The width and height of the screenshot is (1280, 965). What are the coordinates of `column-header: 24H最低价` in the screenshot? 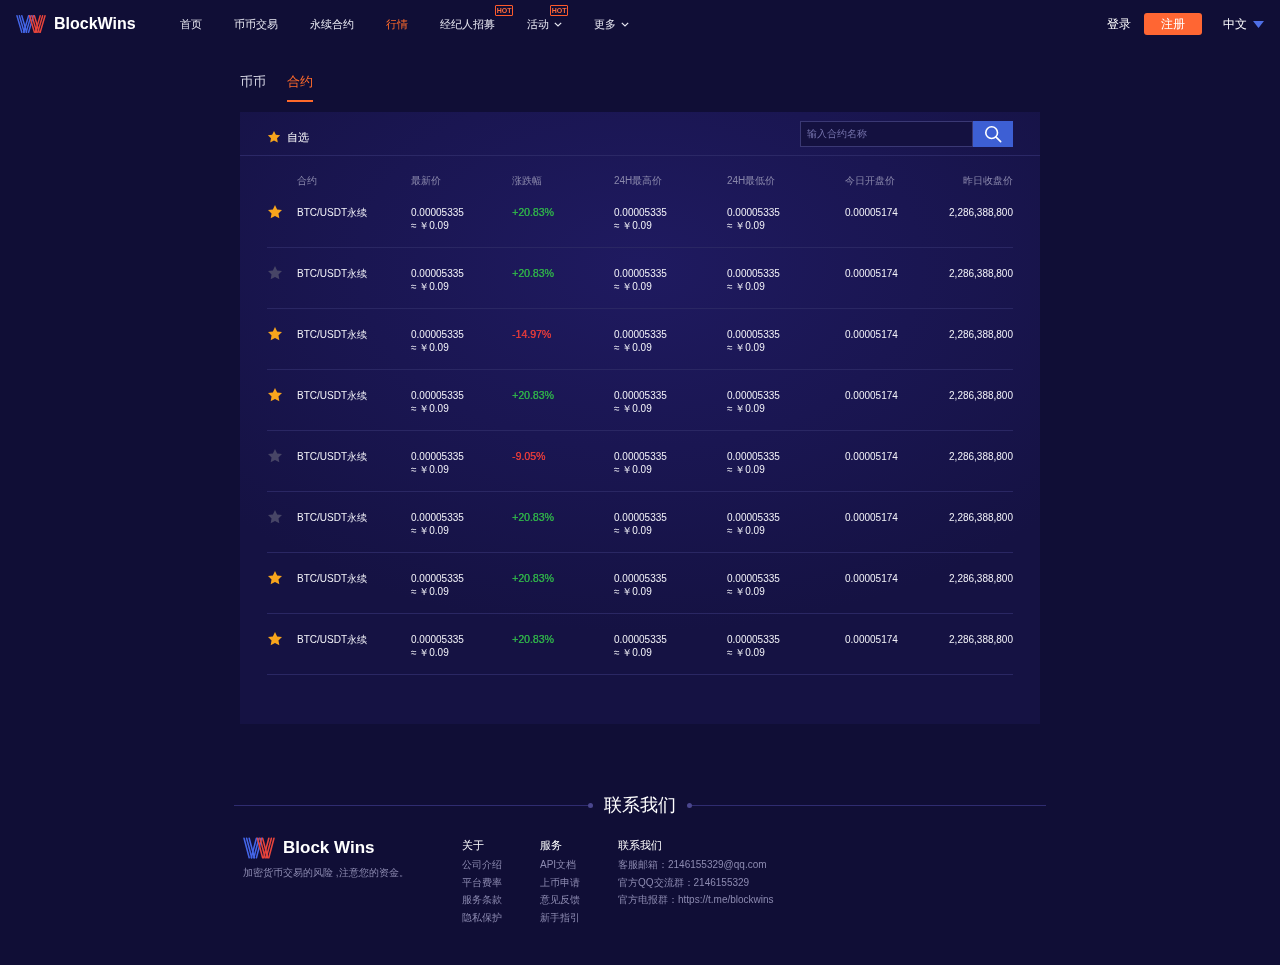 It's located at (752, 181).